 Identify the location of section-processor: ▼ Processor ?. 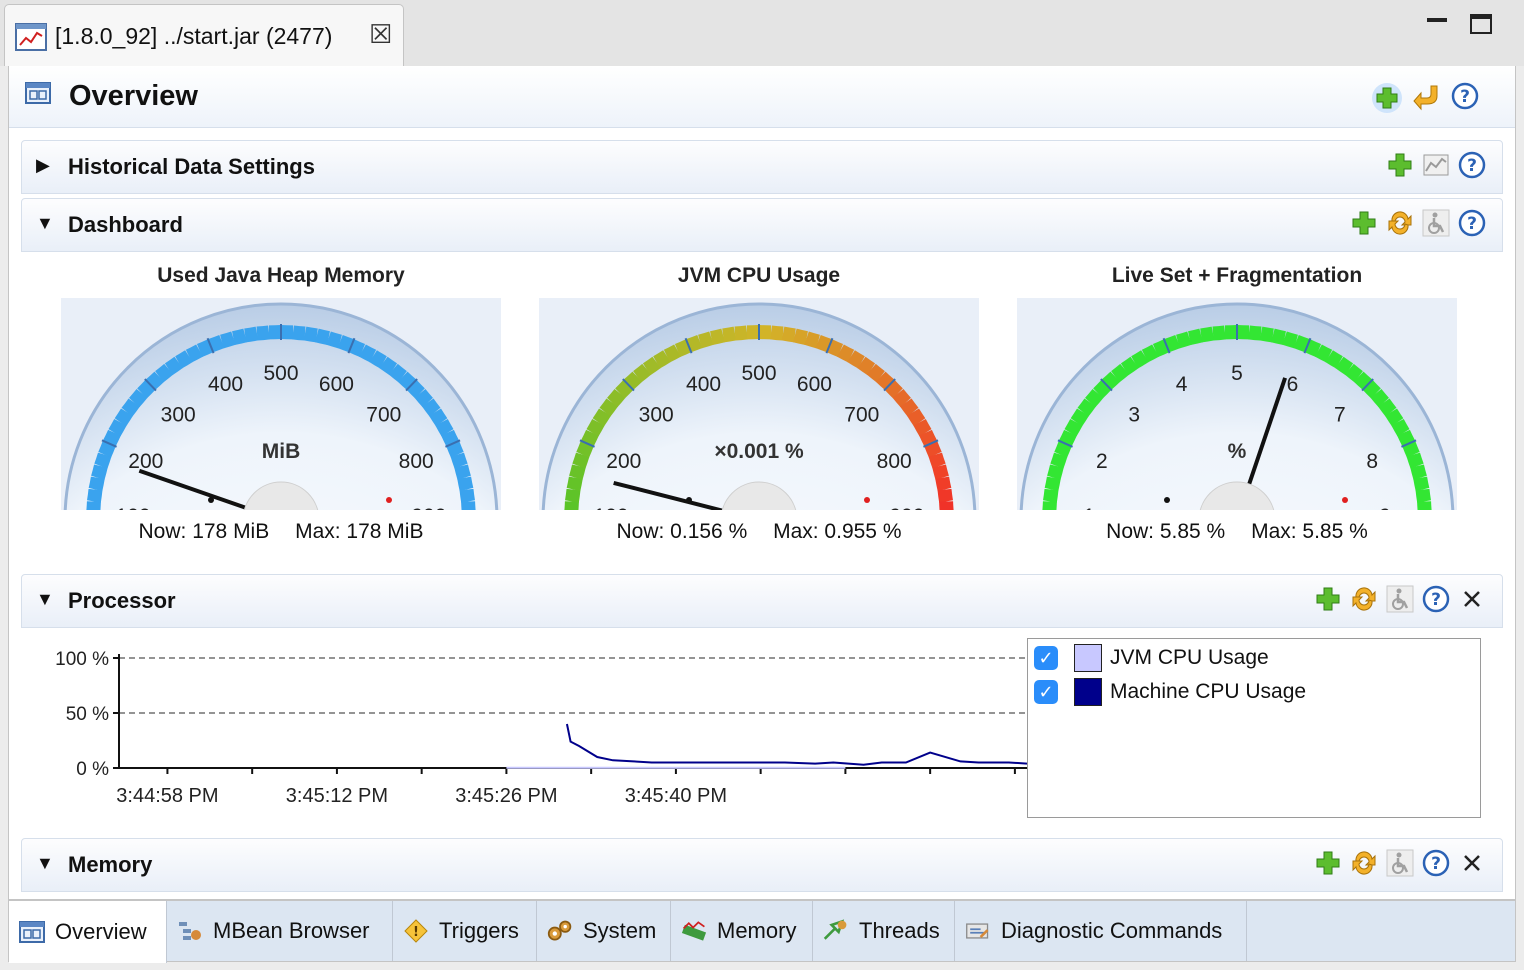
(762, 601).